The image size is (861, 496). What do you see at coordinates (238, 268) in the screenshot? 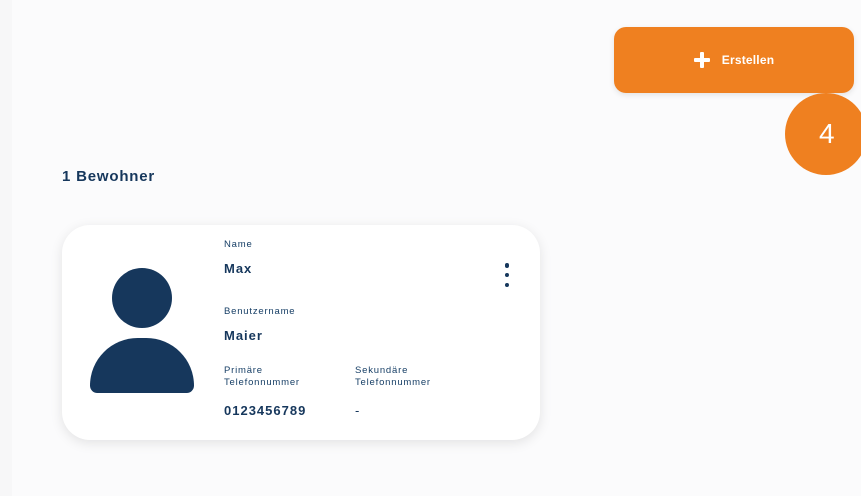
I see `resident-name: Max` at bounding box center [238, 268].